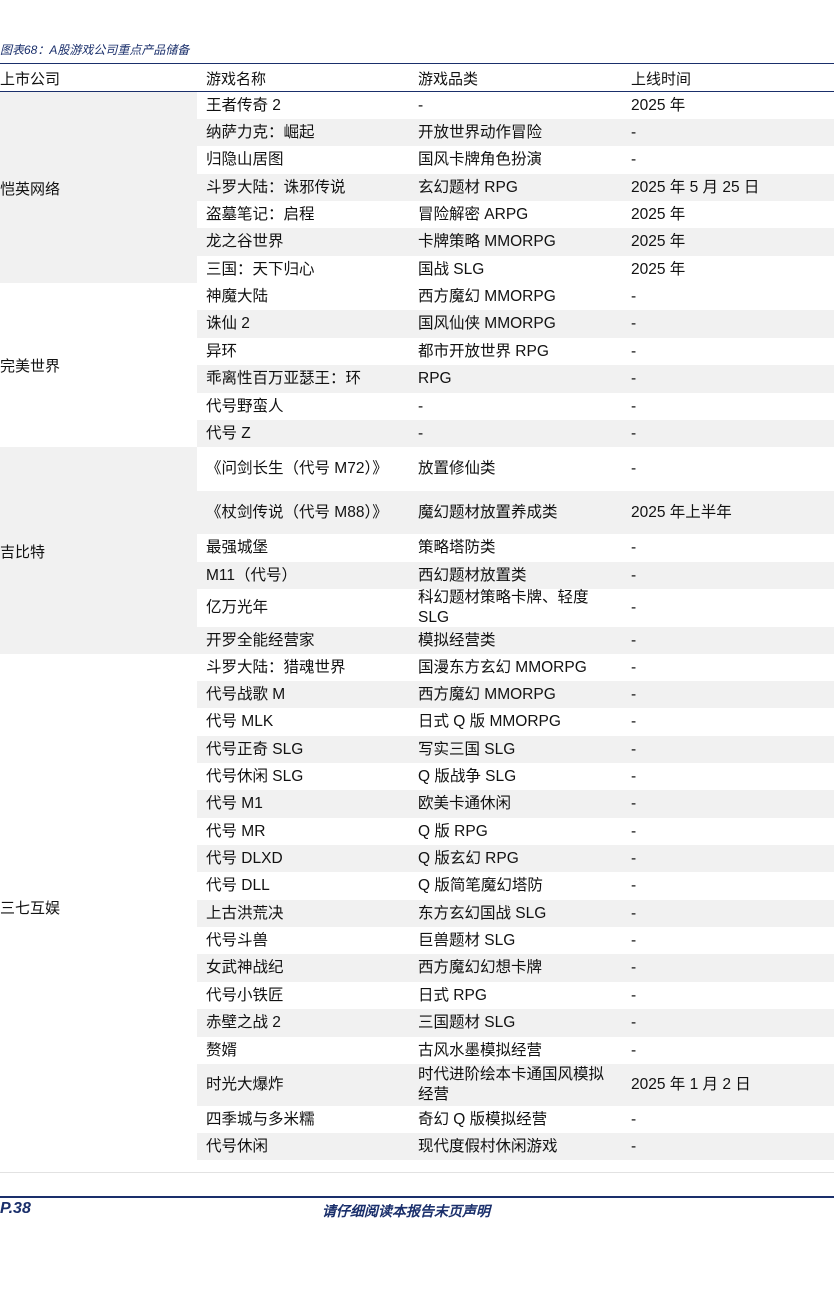  Describe the element at coordinates (515, 831) in the screenshot. I see `table-row: 代号 MR Q 版 RPG -` at that location.